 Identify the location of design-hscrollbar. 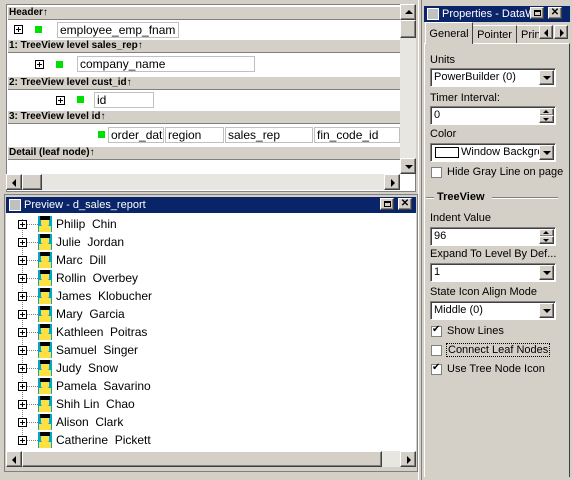
(203, 182).